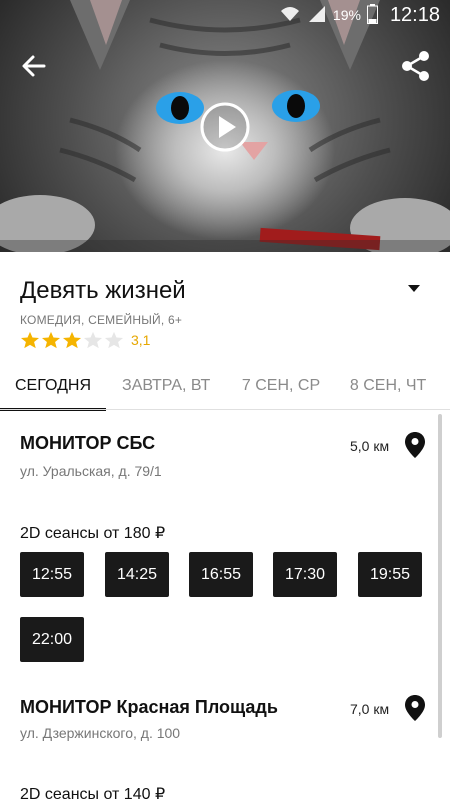 The height and width of the screenshot is (800, 450). I want to click on share-button, so click(416, 66).